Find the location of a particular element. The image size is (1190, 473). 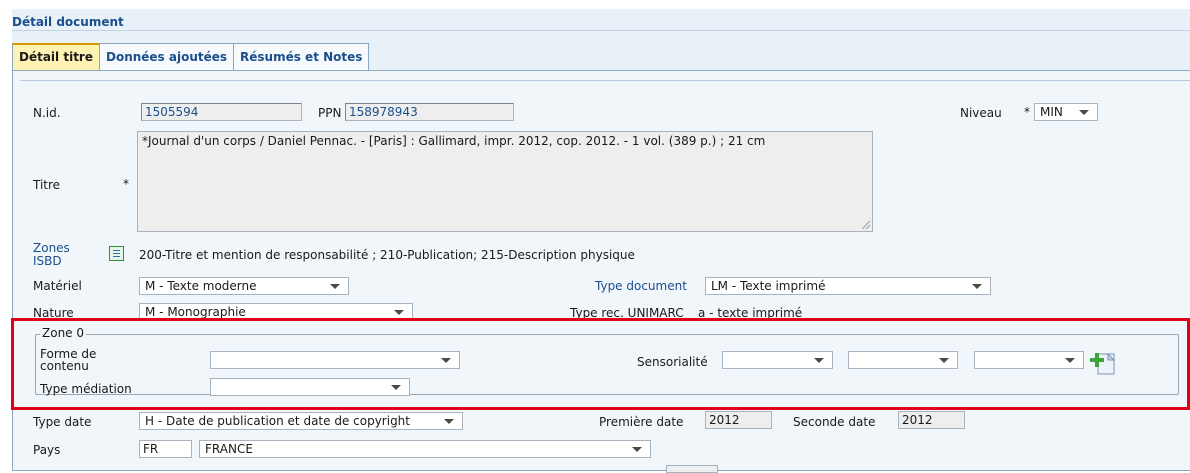

type-document-value: LM - Texte imprimé is located at coordinates (768, 286).